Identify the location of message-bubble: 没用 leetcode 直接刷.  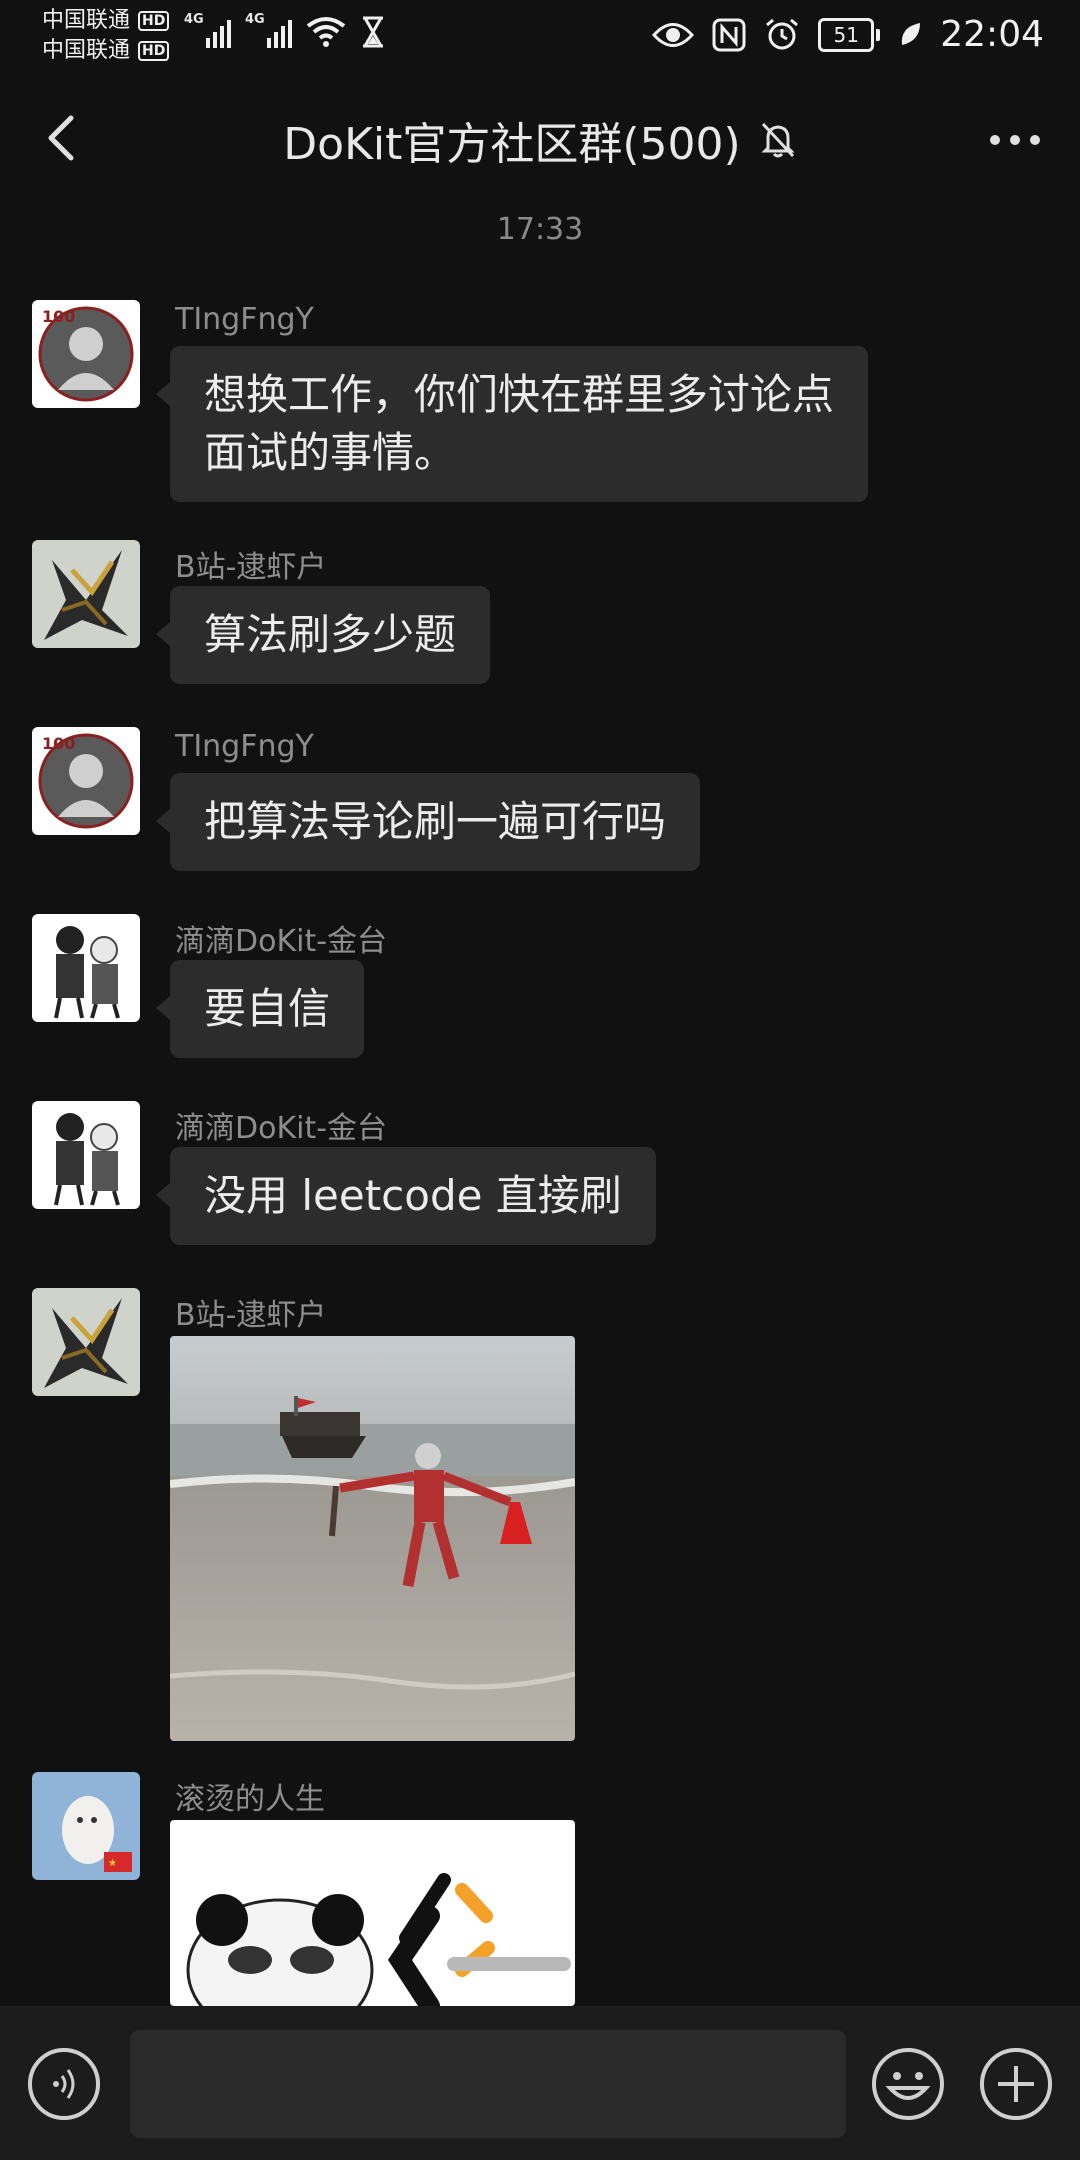
(406, 1196).